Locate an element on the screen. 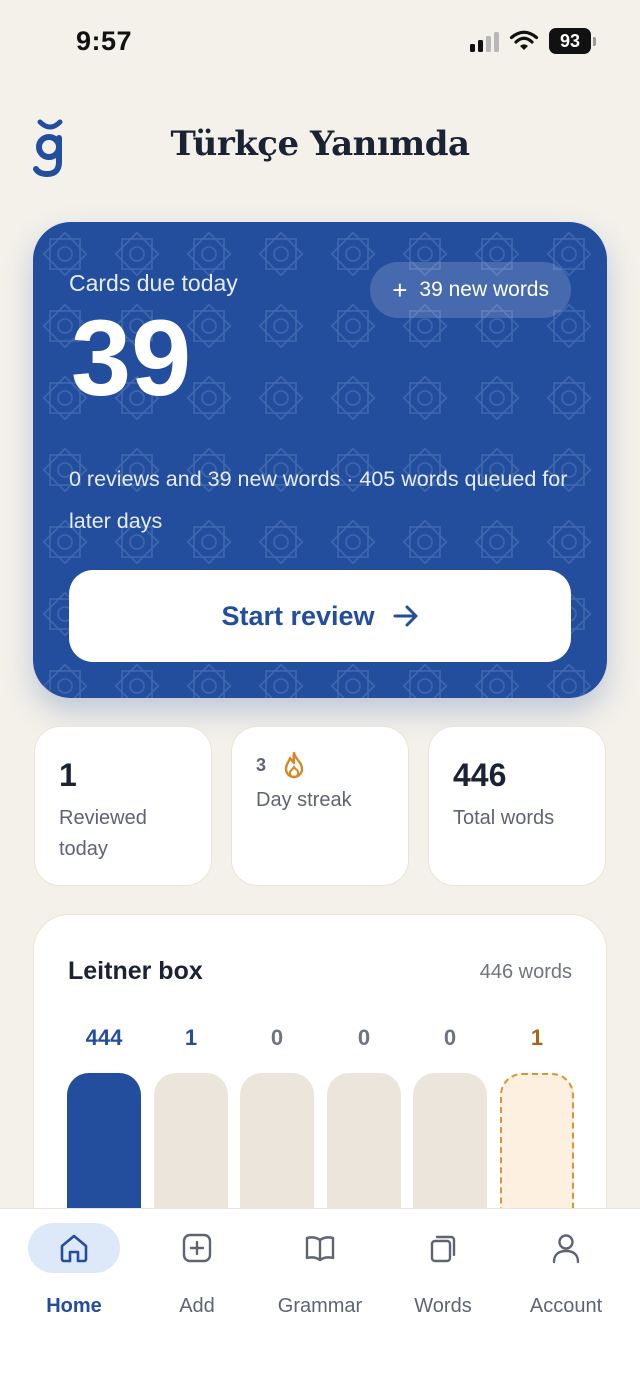  leitner-box-2: 1 is located at coordinates (191, 1199).